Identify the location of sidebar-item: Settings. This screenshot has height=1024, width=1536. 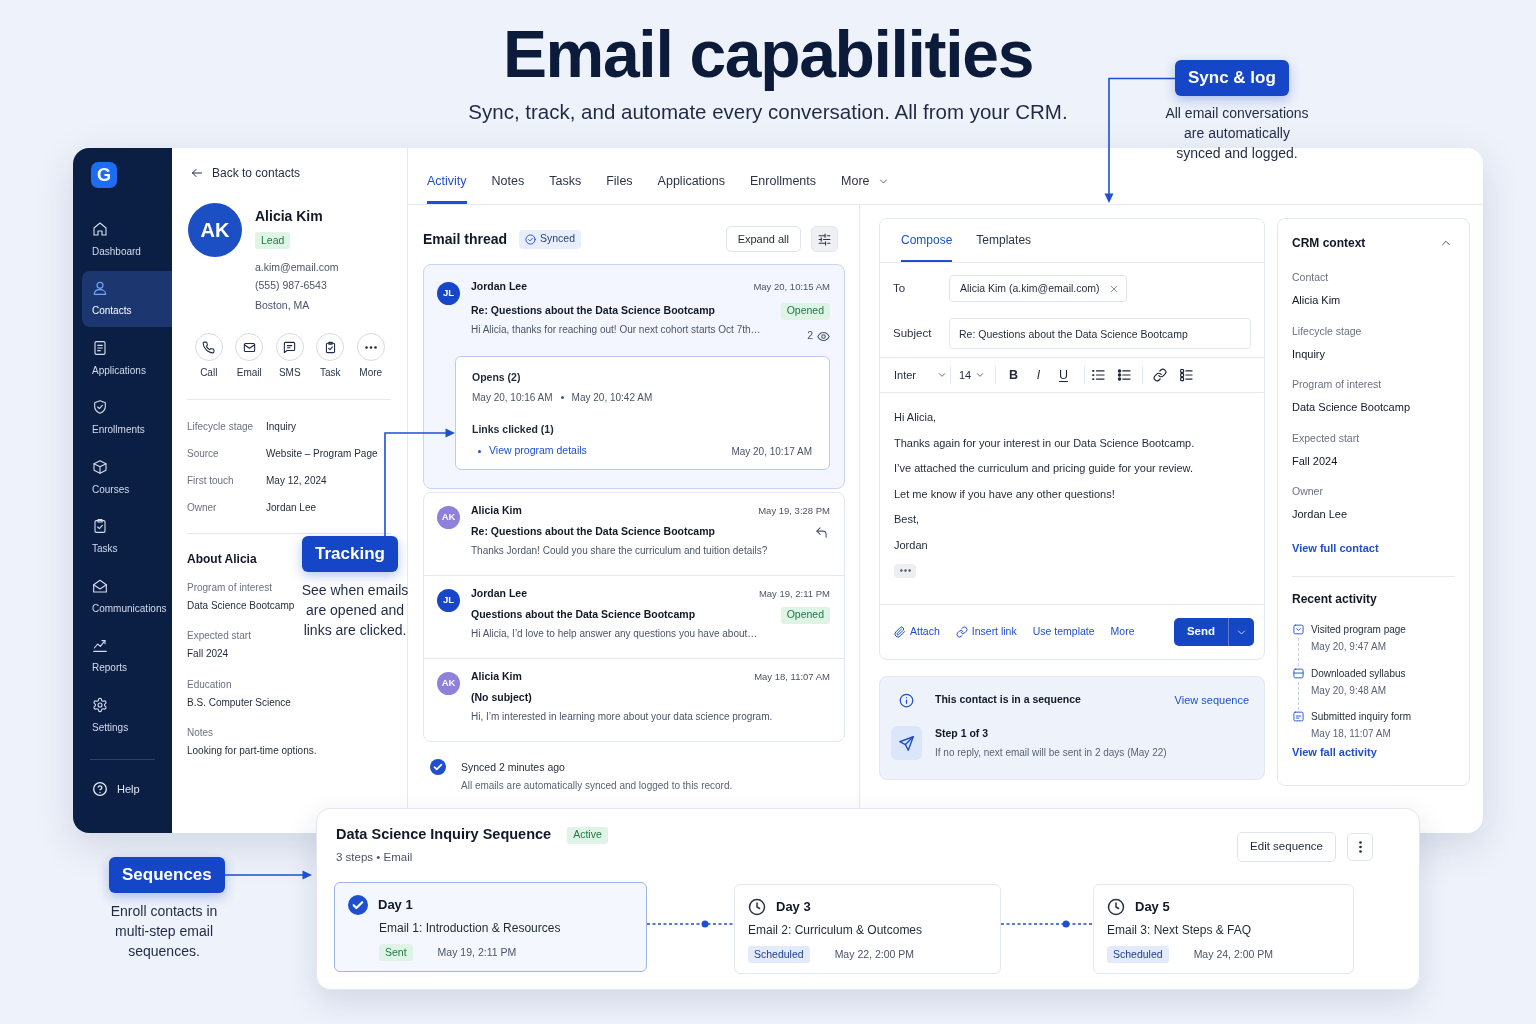
(127, 715).